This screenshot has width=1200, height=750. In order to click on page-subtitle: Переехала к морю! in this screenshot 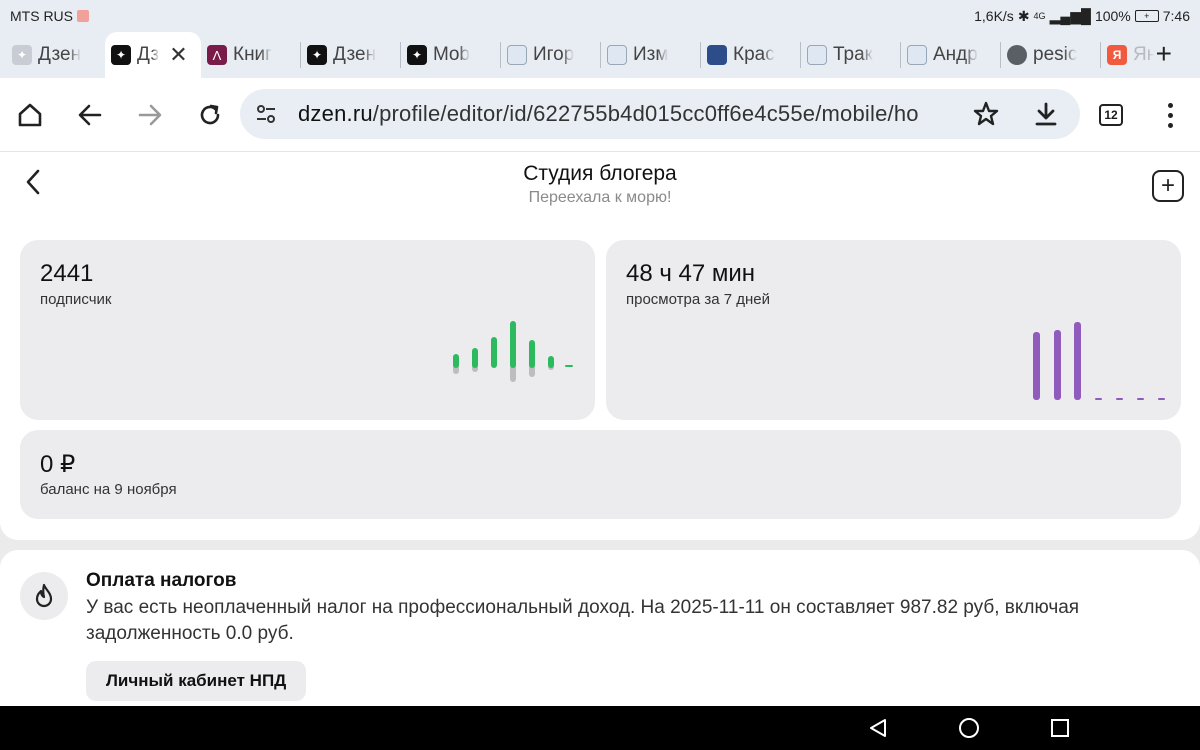, I will do `click(600, 197)`.